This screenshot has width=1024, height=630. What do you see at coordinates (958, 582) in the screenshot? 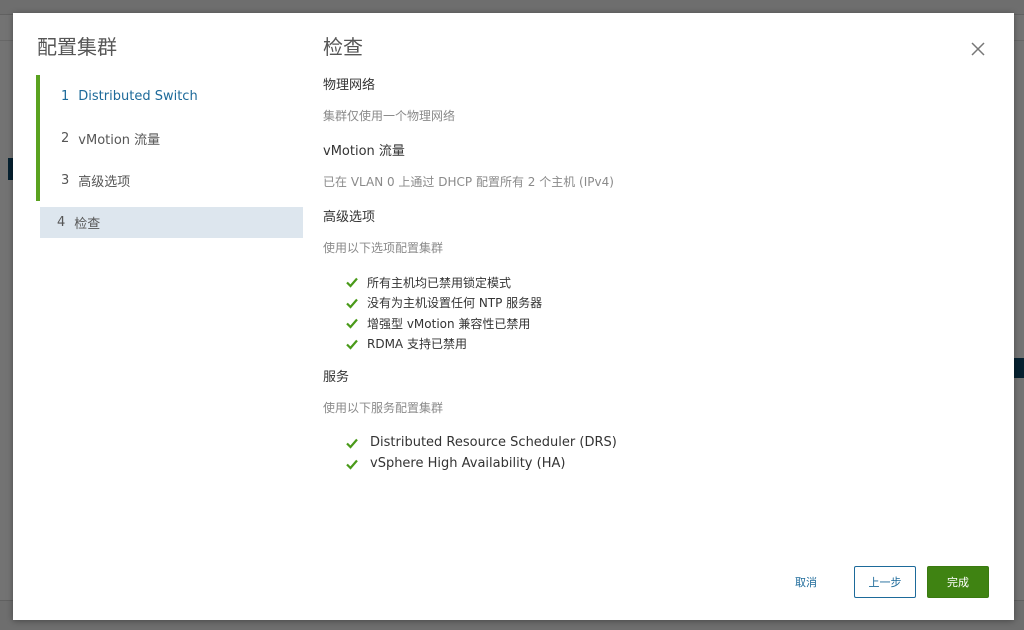
I see `finish-button: 完成` at bounding box center [958, 582].